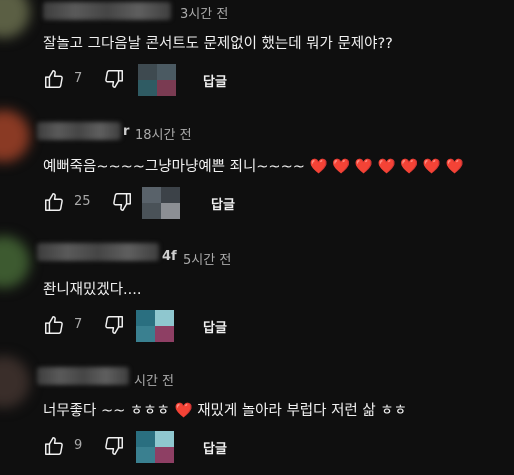  I want to click on heart-emoji-icon: ❤️, so click(183, 411).